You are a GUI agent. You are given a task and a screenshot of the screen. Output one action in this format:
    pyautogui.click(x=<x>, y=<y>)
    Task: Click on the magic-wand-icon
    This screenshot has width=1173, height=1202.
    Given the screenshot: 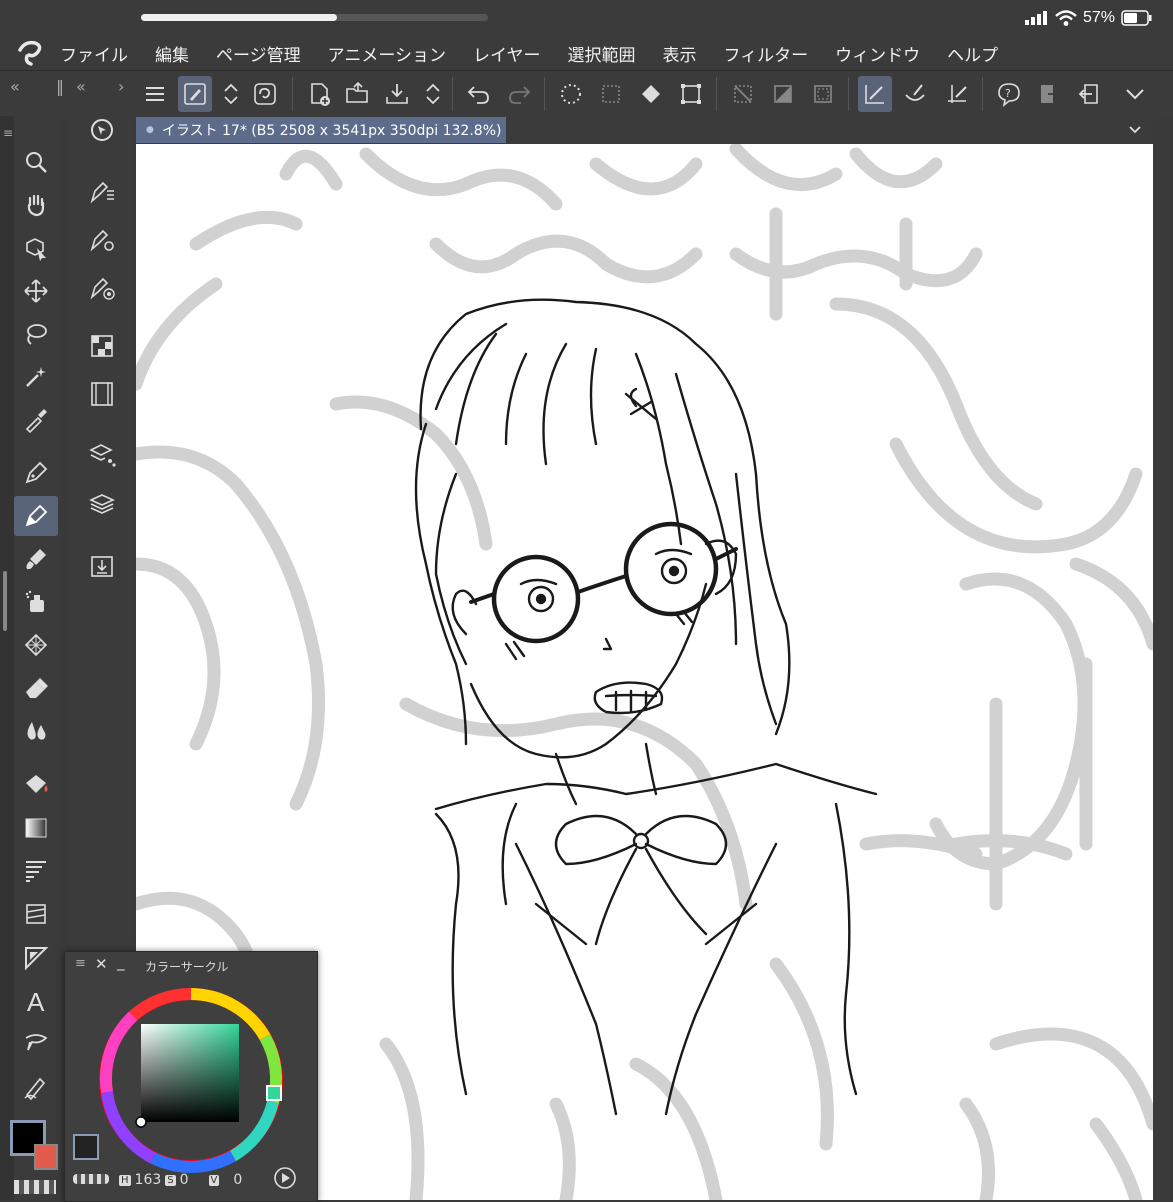 What is the action you would take?
    pyautogui.click(x=36, y=377)
    